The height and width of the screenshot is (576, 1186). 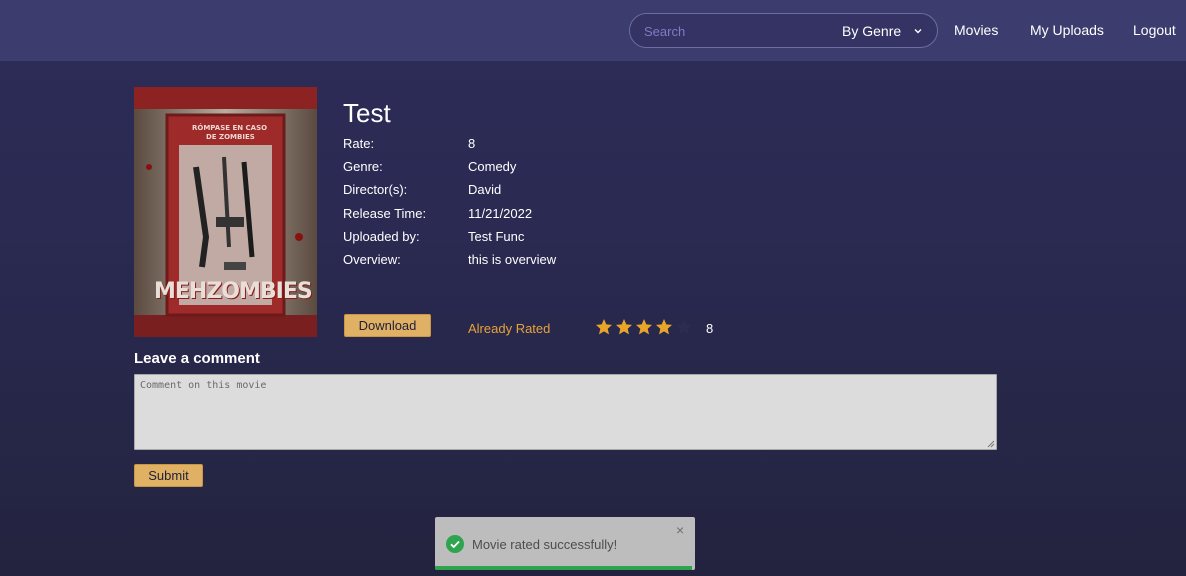 I want to click on toast-message: Movie rated successfully!, so click(x=545, y=544).